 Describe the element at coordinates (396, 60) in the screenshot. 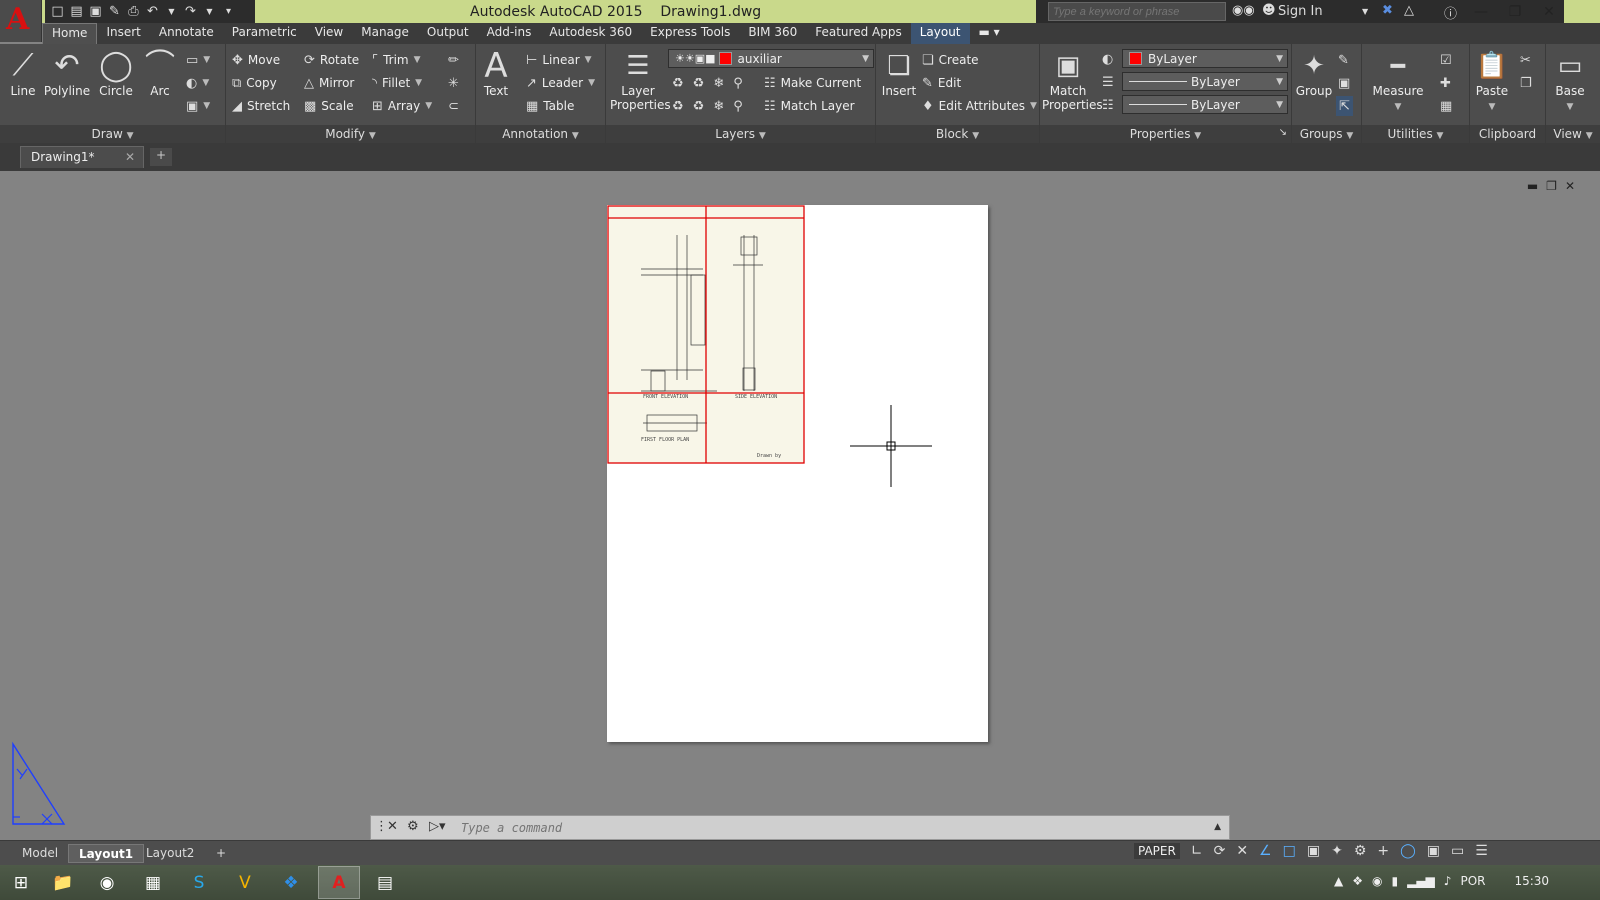

I see `trim-button: ⌜ Trim ▼` at that location.